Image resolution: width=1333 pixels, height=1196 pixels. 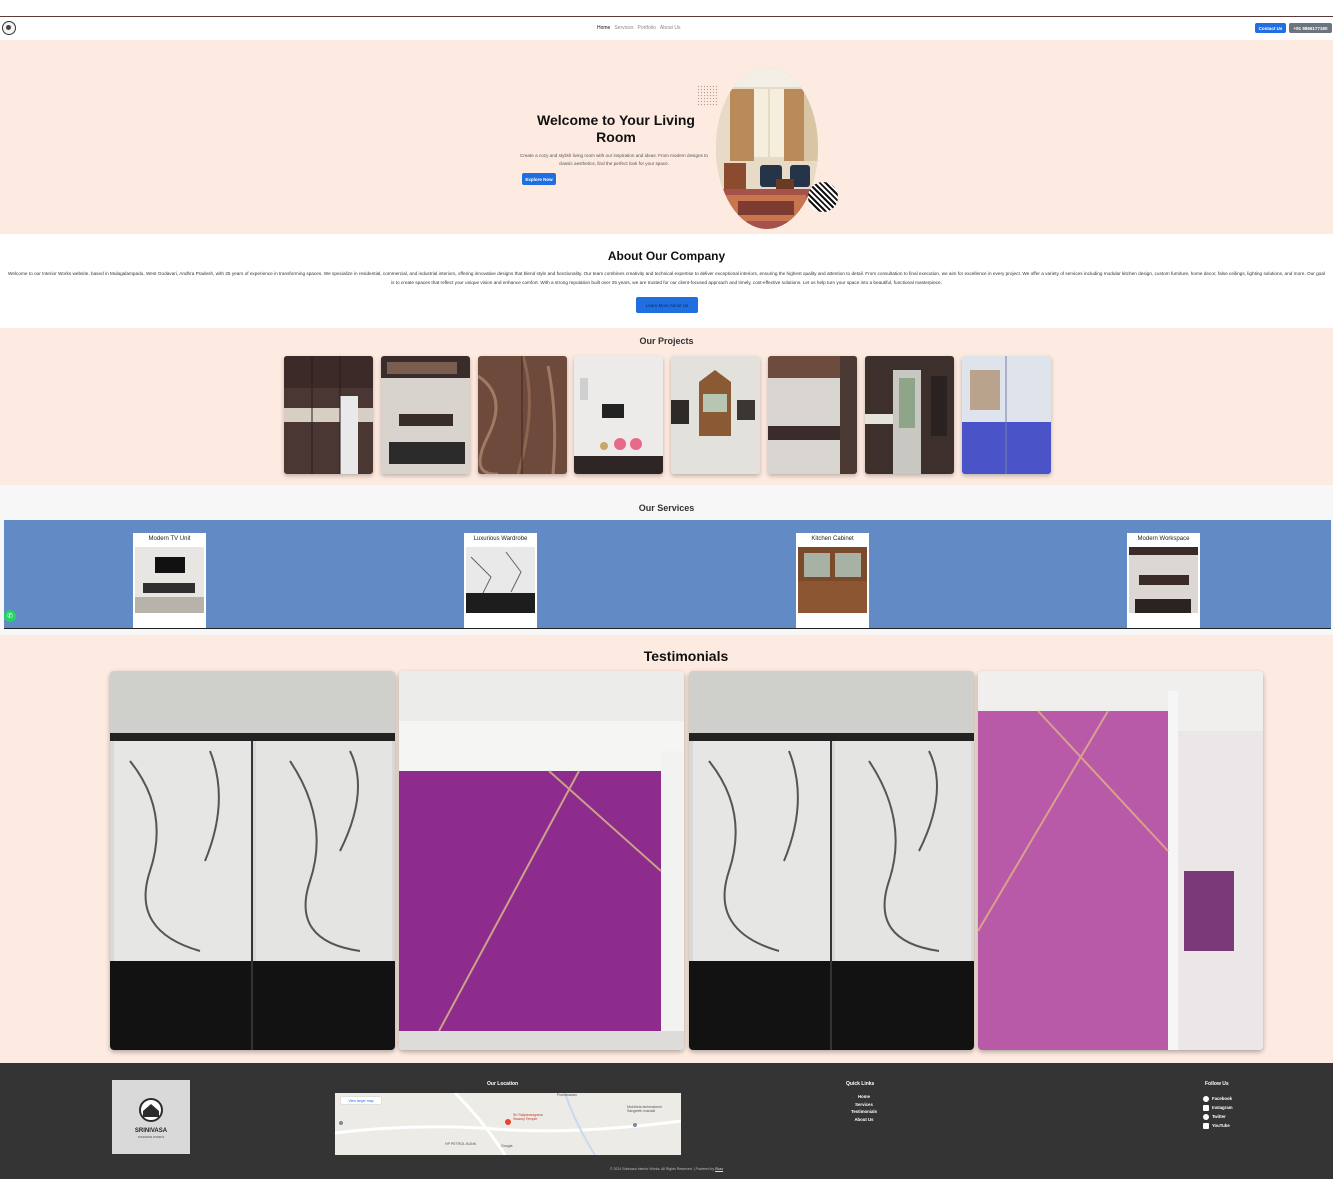 I want to click on social-instagram: Instagram, so click(x=1218, y=1107).